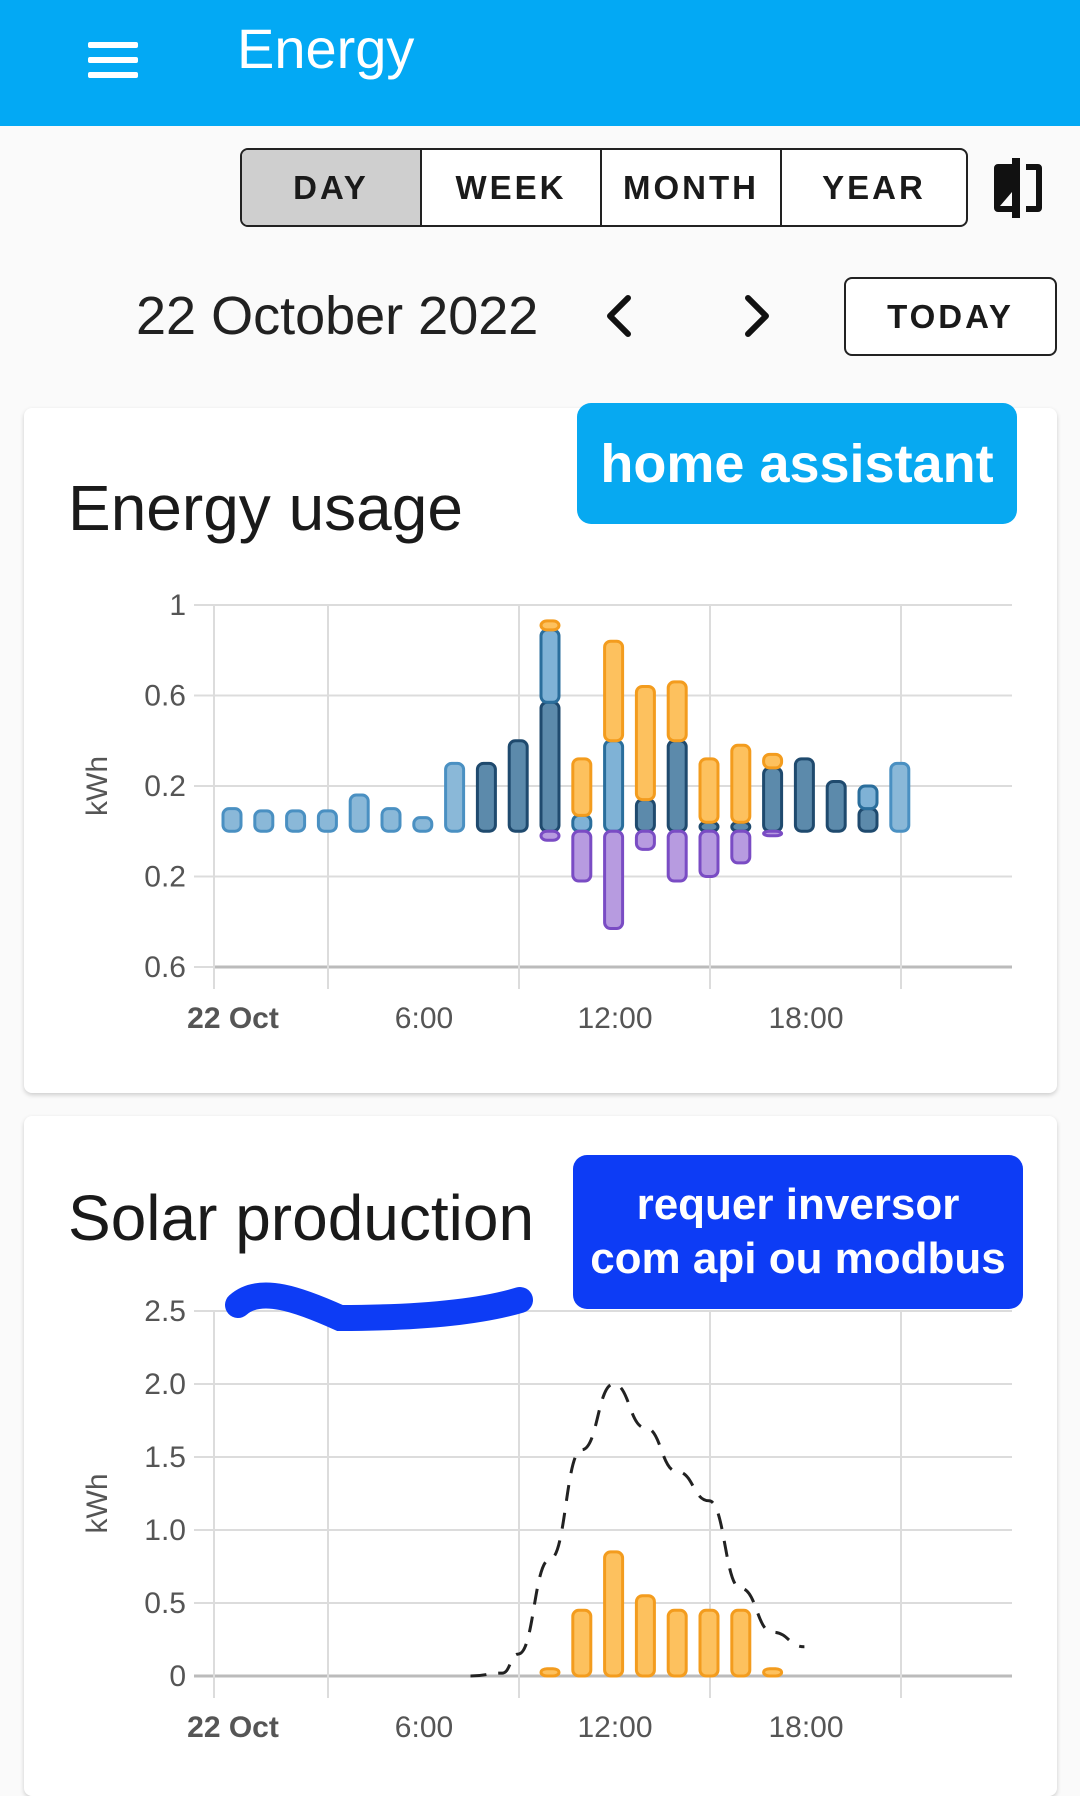 The image size is (1080, 1796). What do you see at coordinates (265, 508) in the screenshot?
I see `energy-usage-title: Energy usage` at bounding box center [265, 508].